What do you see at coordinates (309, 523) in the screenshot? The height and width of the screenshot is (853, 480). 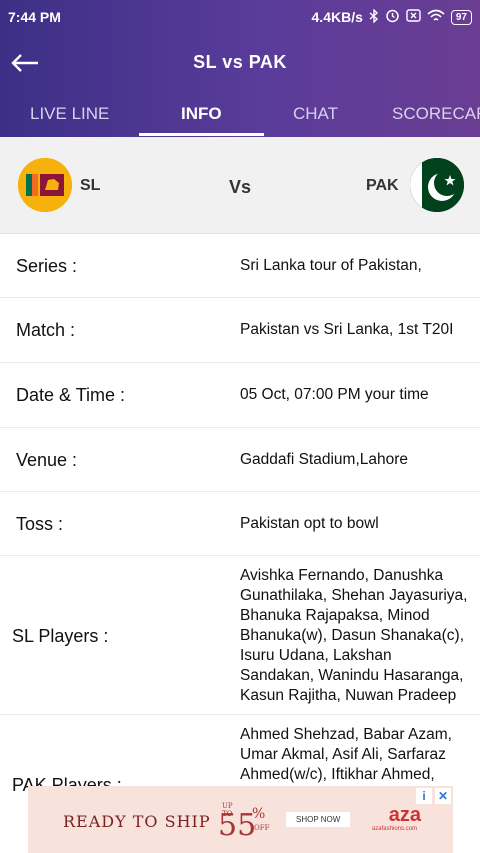 I see `info-value: Pakistan opt to bowl` at bounding box center [309, 523].